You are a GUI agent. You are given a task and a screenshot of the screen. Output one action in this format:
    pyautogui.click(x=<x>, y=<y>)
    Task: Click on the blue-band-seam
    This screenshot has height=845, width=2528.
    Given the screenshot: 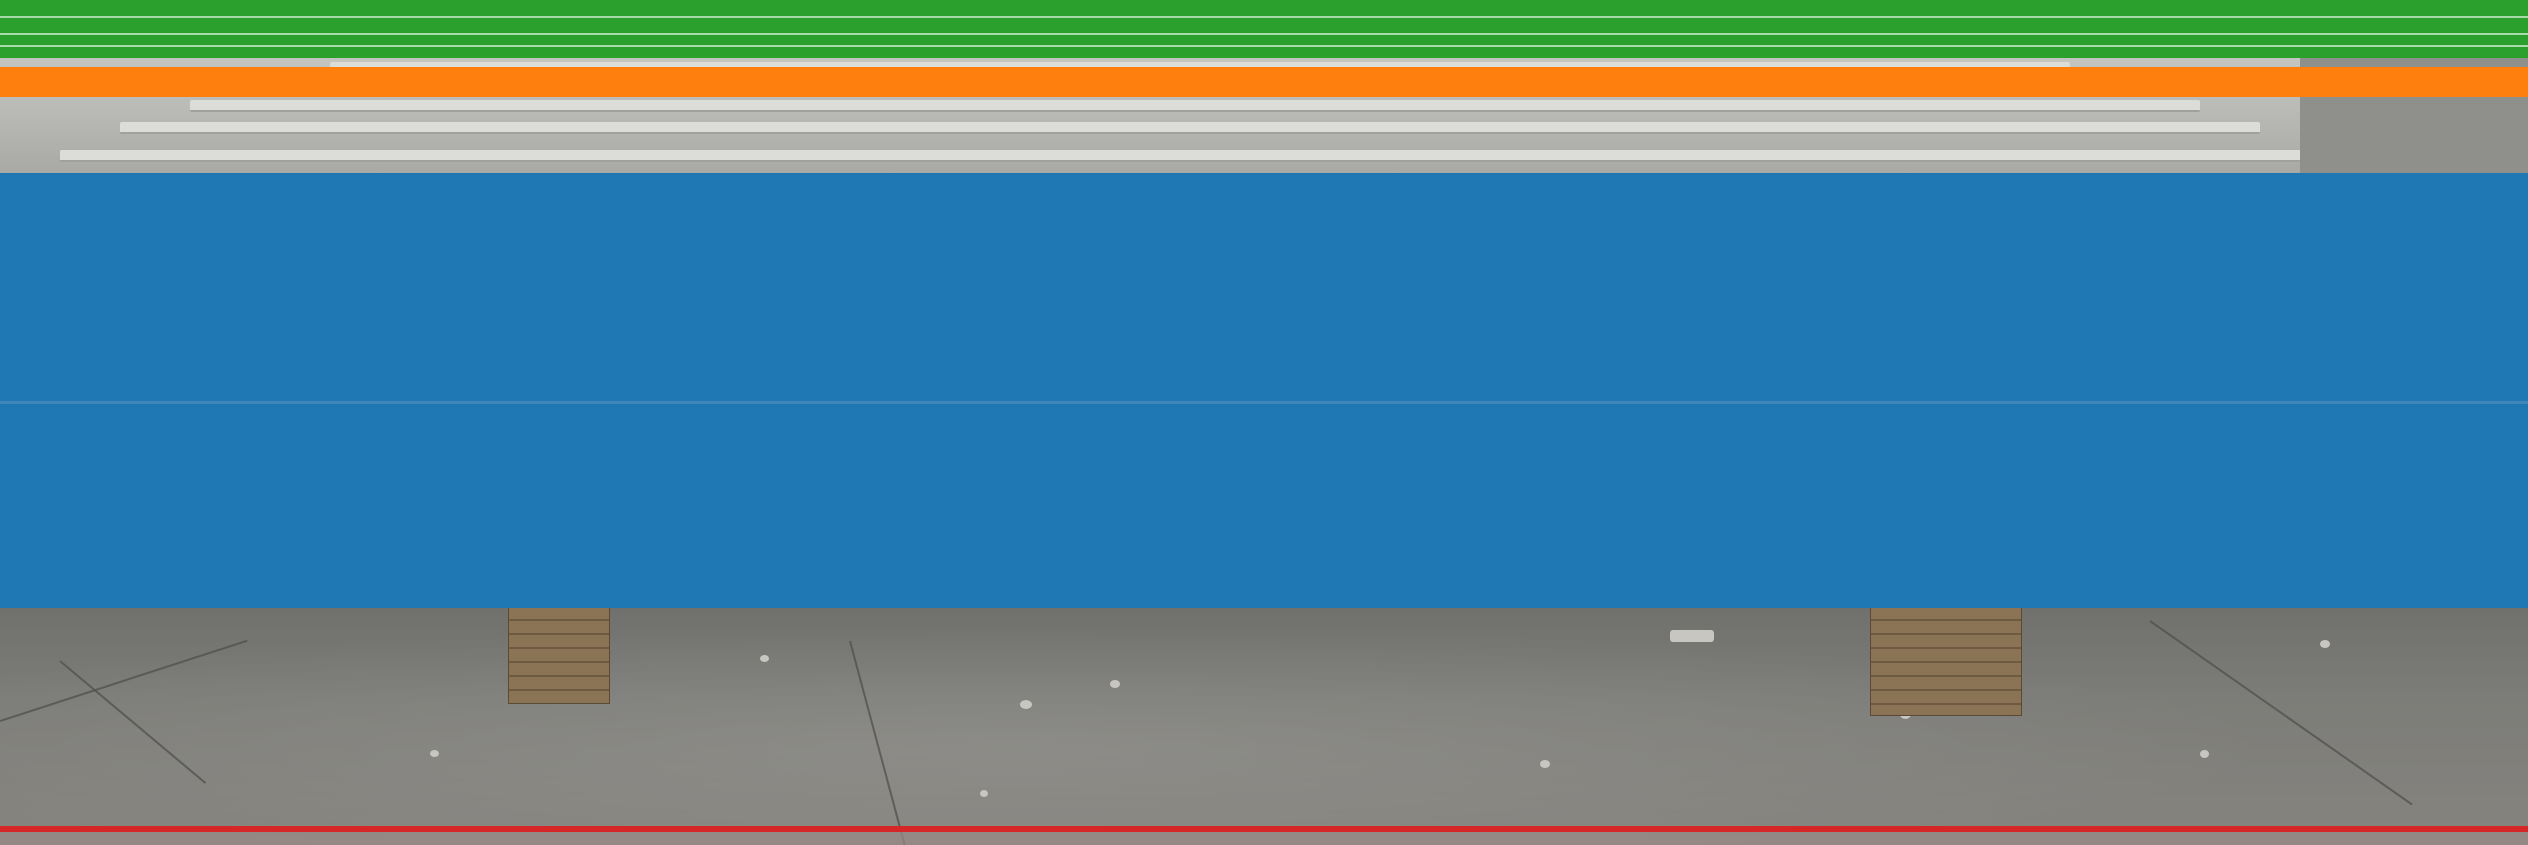 What is the action you would take?
    pyautogui.click(x=1264, y=402)
    